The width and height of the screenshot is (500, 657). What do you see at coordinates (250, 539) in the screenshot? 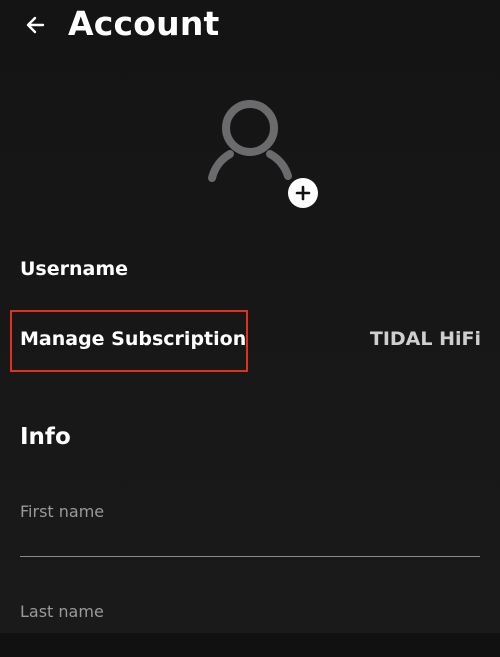
I see `first-name-input` at bounding box center [250, 539].